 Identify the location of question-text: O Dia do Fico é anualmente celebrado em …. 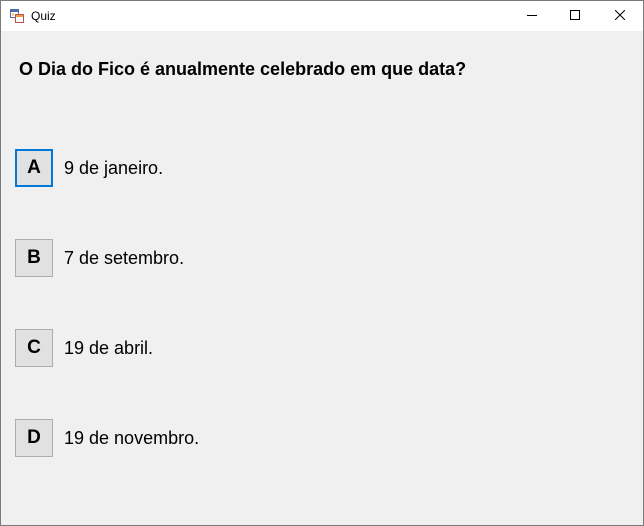
(243, 69).